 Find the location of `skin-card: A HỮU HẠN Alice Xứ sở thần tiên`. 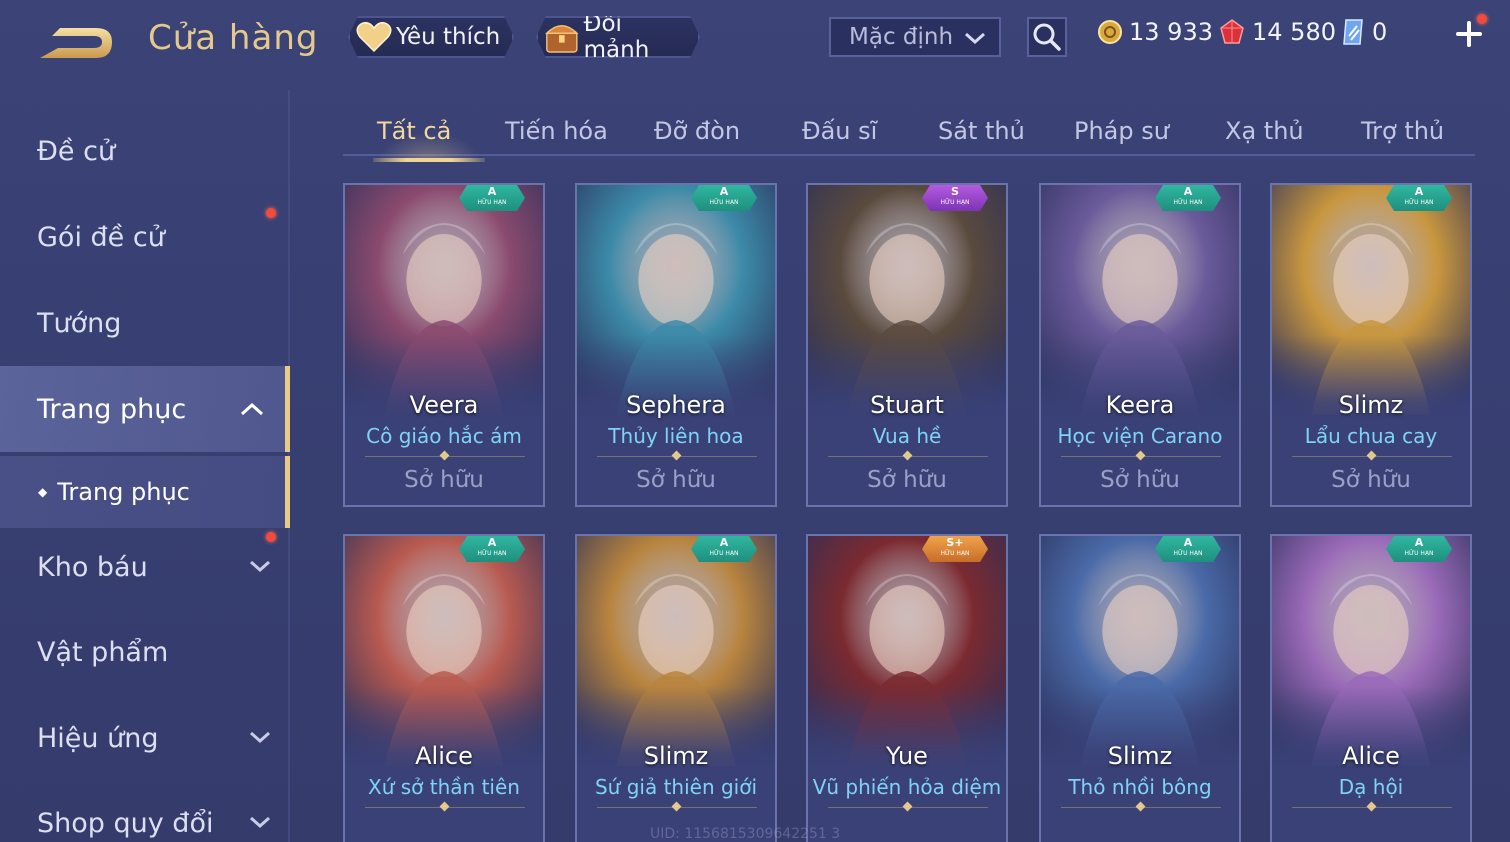

skin-card: A HỮU HẠN Alice Xứ sở thần tiên is located at coordinates (444, 688).